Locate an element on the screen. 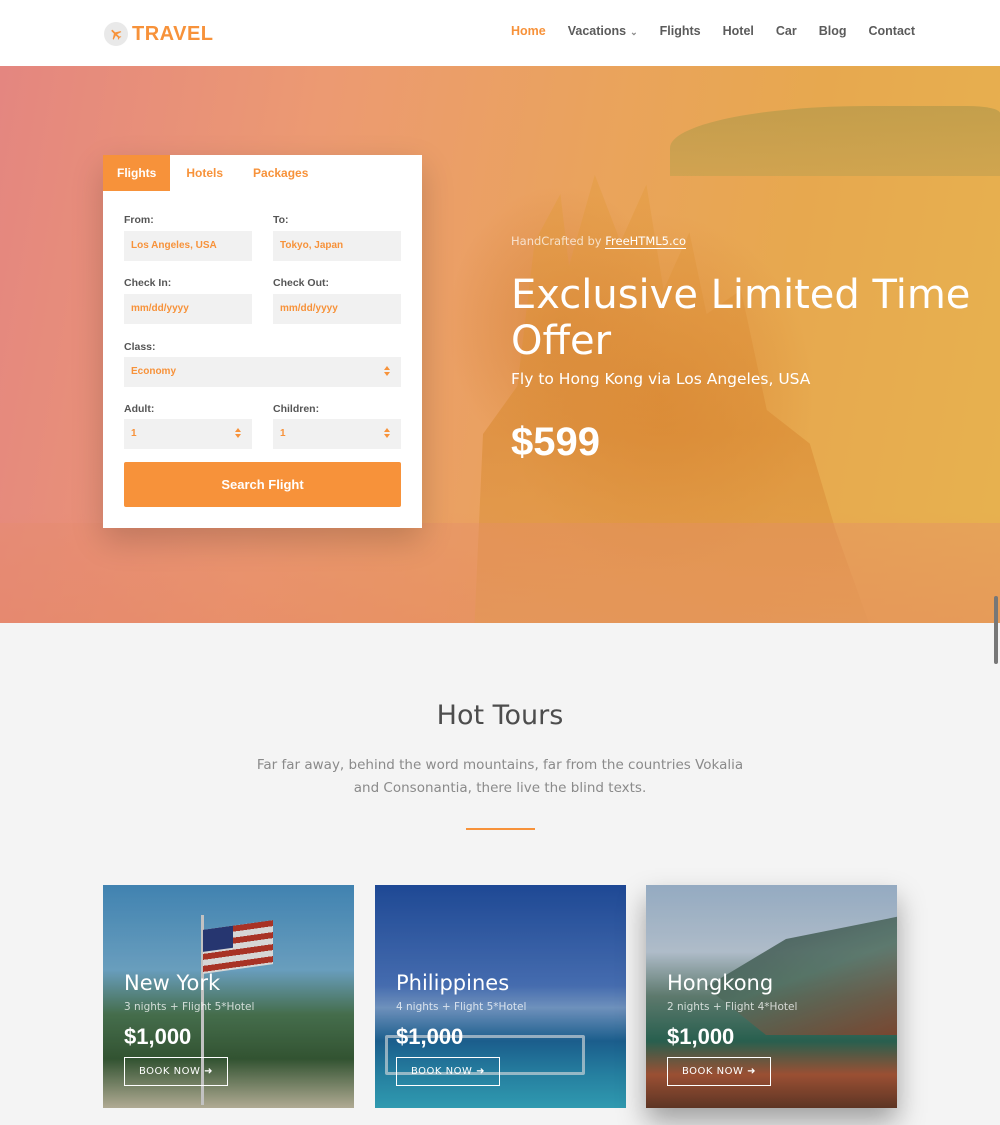 The image size is (1000, 1125). class-label: Class: is located at coordinates (140, 347).